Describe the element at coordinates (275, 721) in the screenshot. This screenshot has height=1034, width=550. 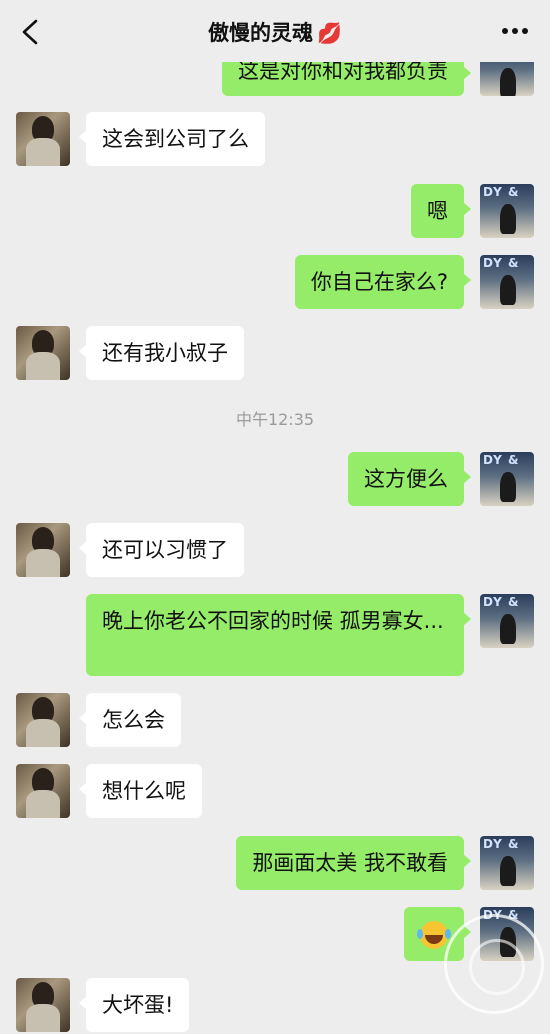
I see `message-row: 怎么会` at that location.